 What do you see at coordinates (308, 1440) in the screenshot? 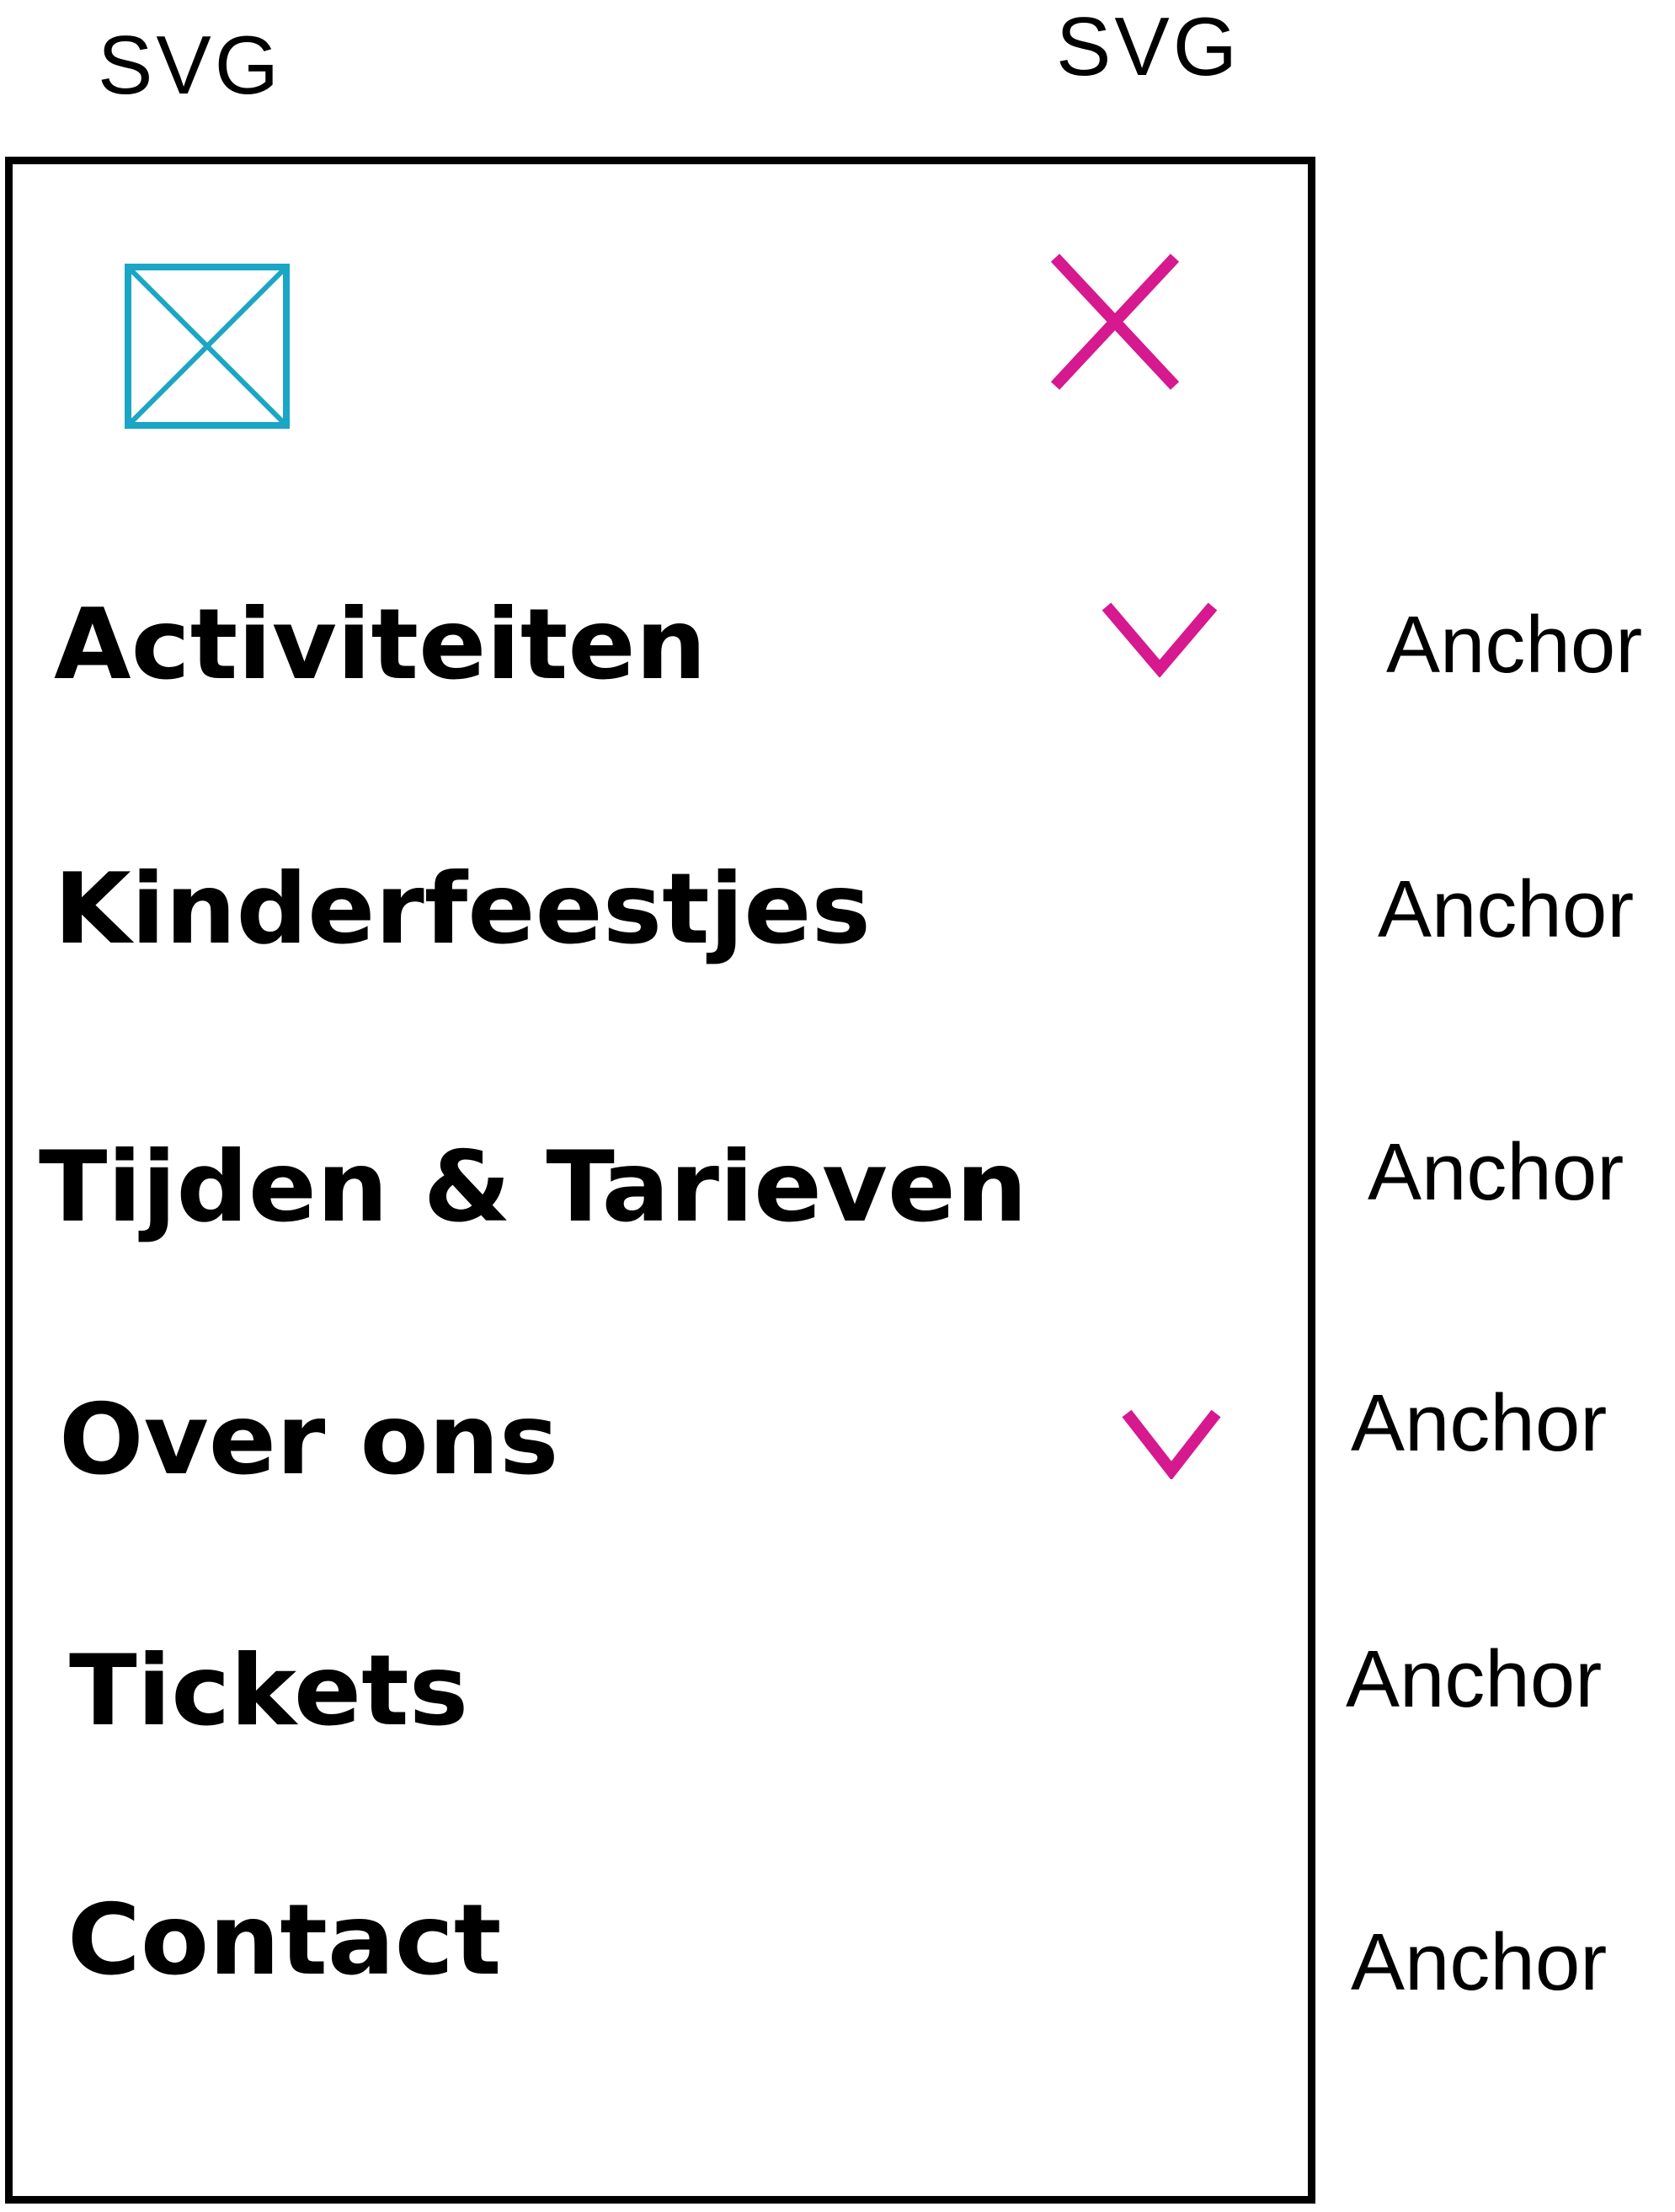
I see `menu-item-over-ons: Over ons` at bounding box center [308, 1440].